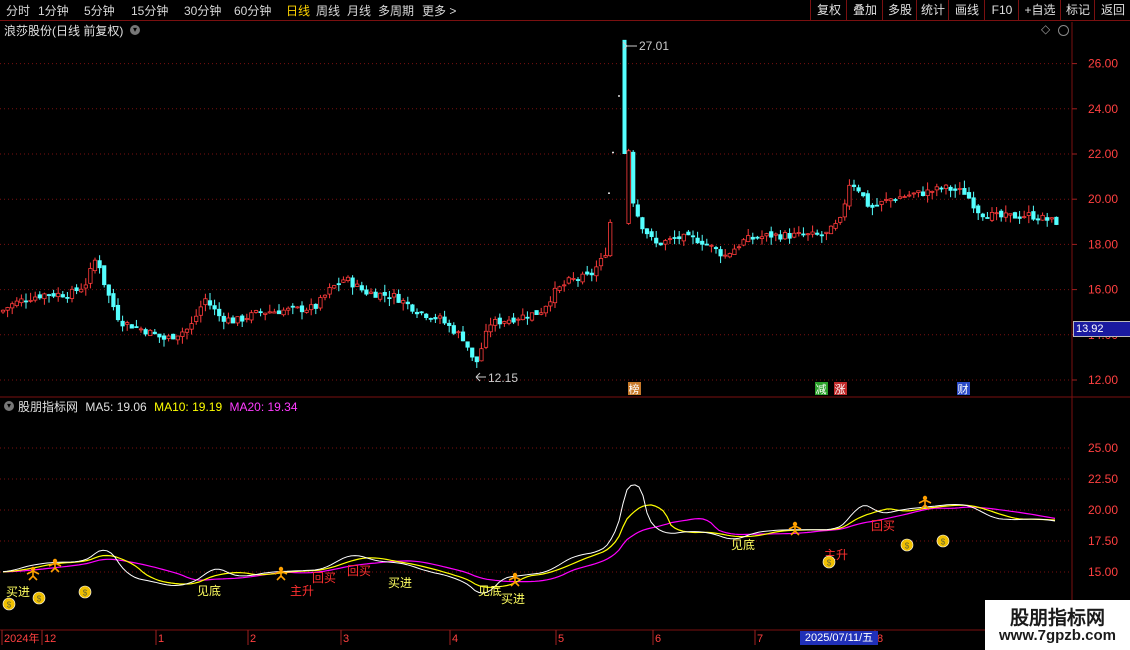 Image resolution: width=1130 pixels, height=650 pixels. Describe the element at coordinates (18, 10) in the screenshot. I see `period-tab-intraday: 分时` at that location.